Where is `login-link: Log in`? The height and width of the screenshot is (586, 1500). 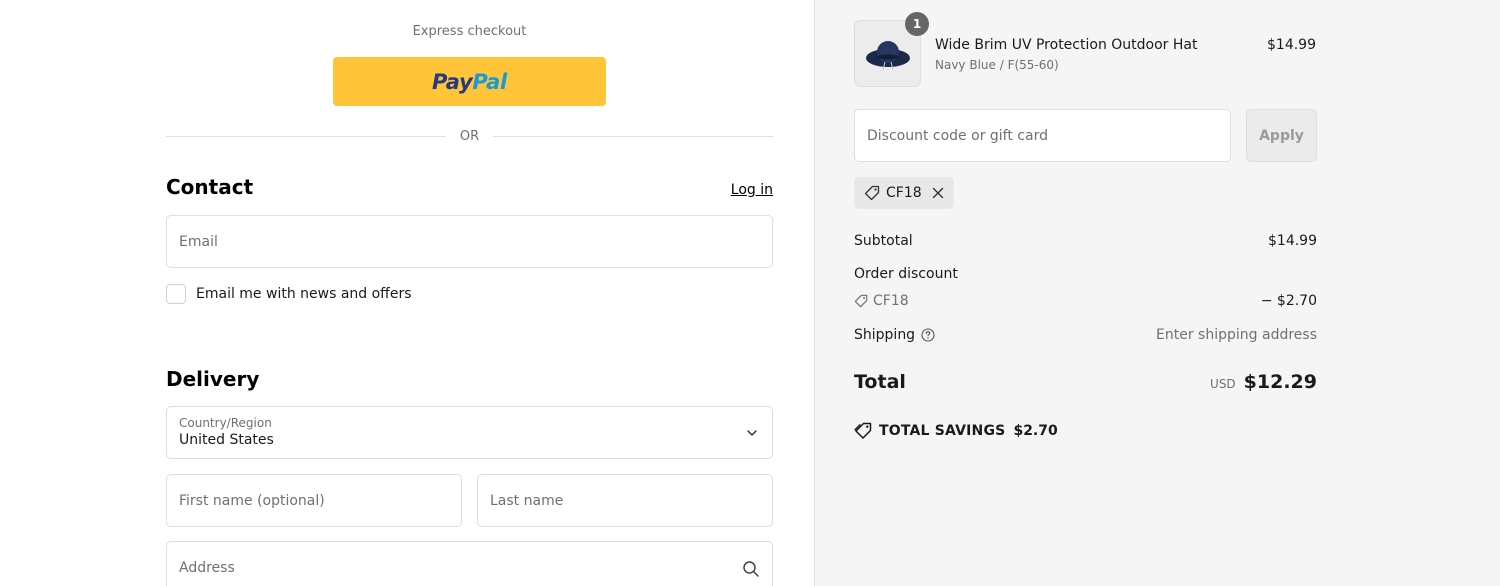
login-link: Log in is located at coordinates (736, 190).